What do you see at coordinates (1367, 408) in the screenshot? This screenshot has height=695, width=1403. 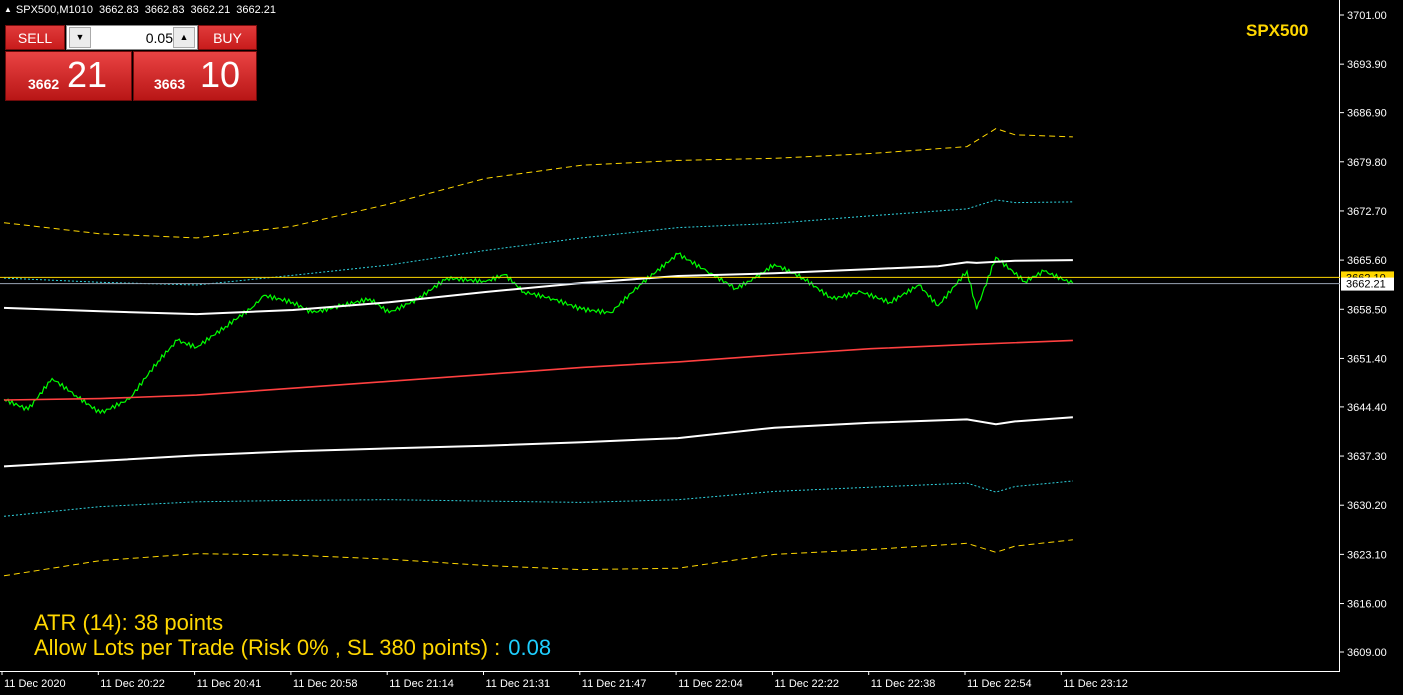 I see `y-tick-label: 3644.40` at bounding box center [1367, 408].